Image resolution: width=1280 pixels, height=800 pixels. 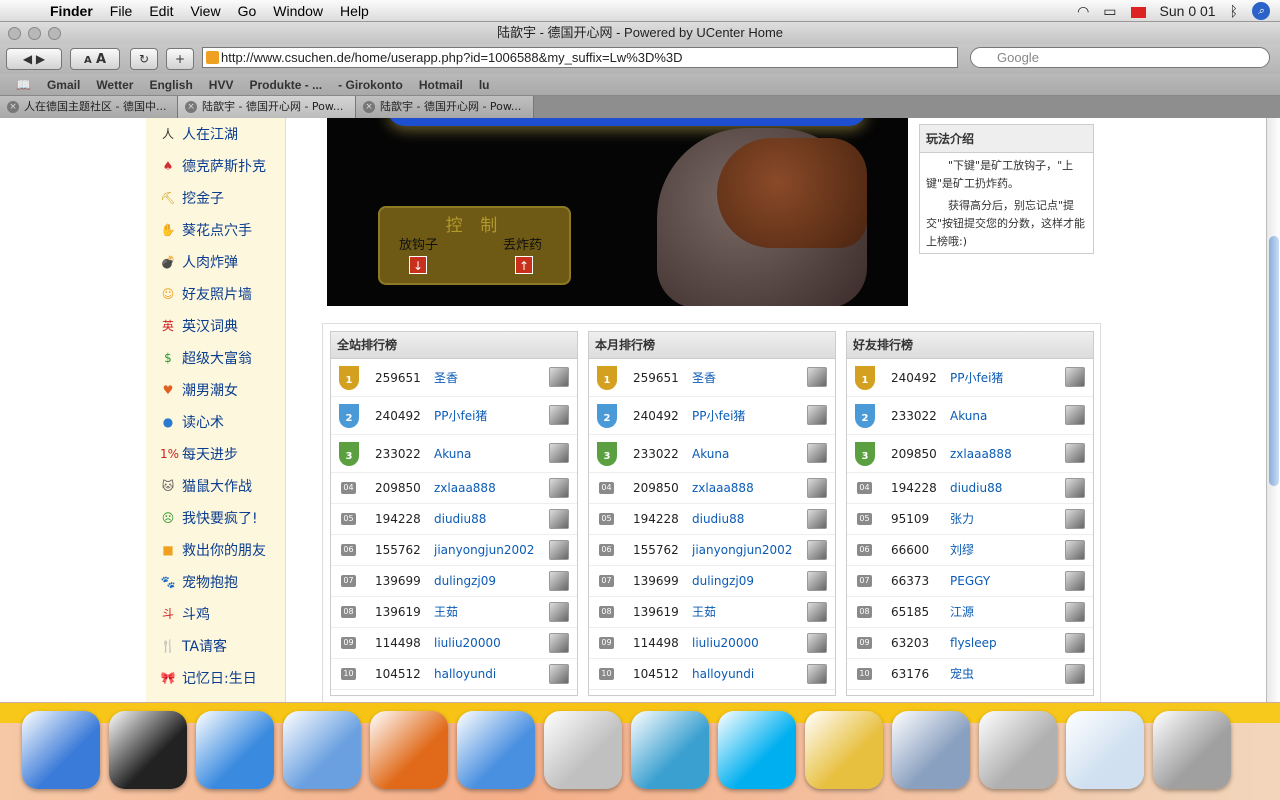 I want to click on bookmark-hvv: HVV, so click(x=221, y=85).